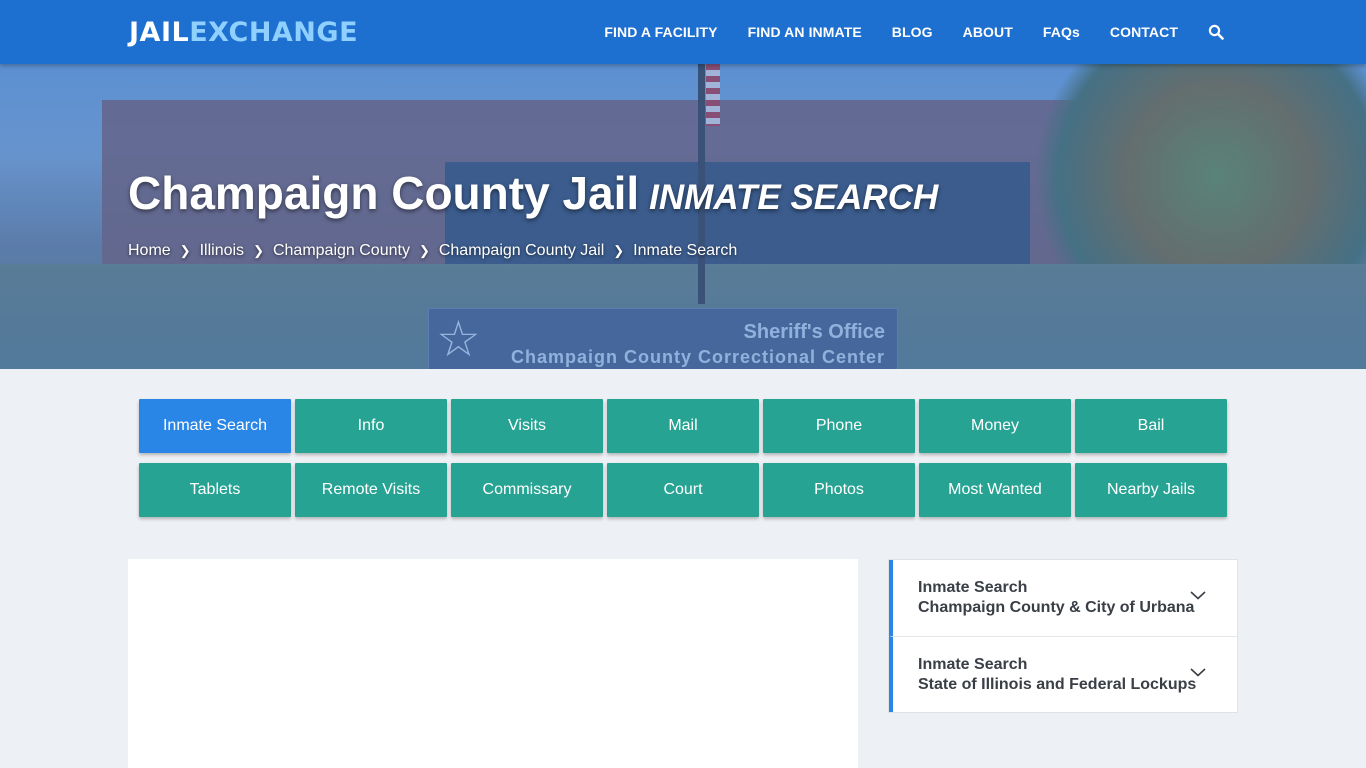 This screenshot has width=1366, height=768. I want to click on nav-about: ABOUT, so click(988, 32).